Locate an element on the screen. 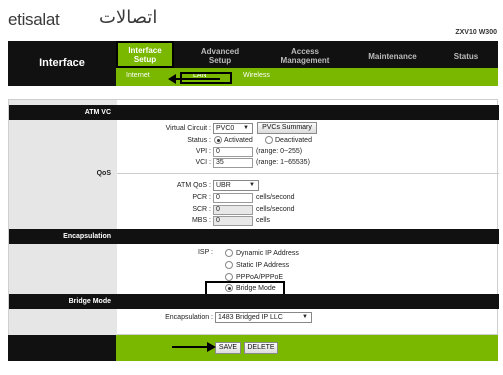  encapsulation-select: 1483 Bridged IP LLC ▼ is located at coordinates (263, 317).